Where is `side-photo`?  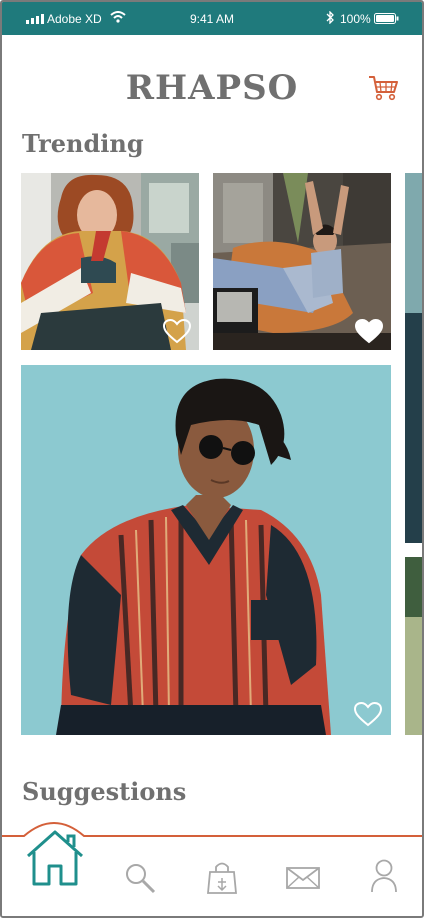
side-photo is located at coordinates (413, 646).